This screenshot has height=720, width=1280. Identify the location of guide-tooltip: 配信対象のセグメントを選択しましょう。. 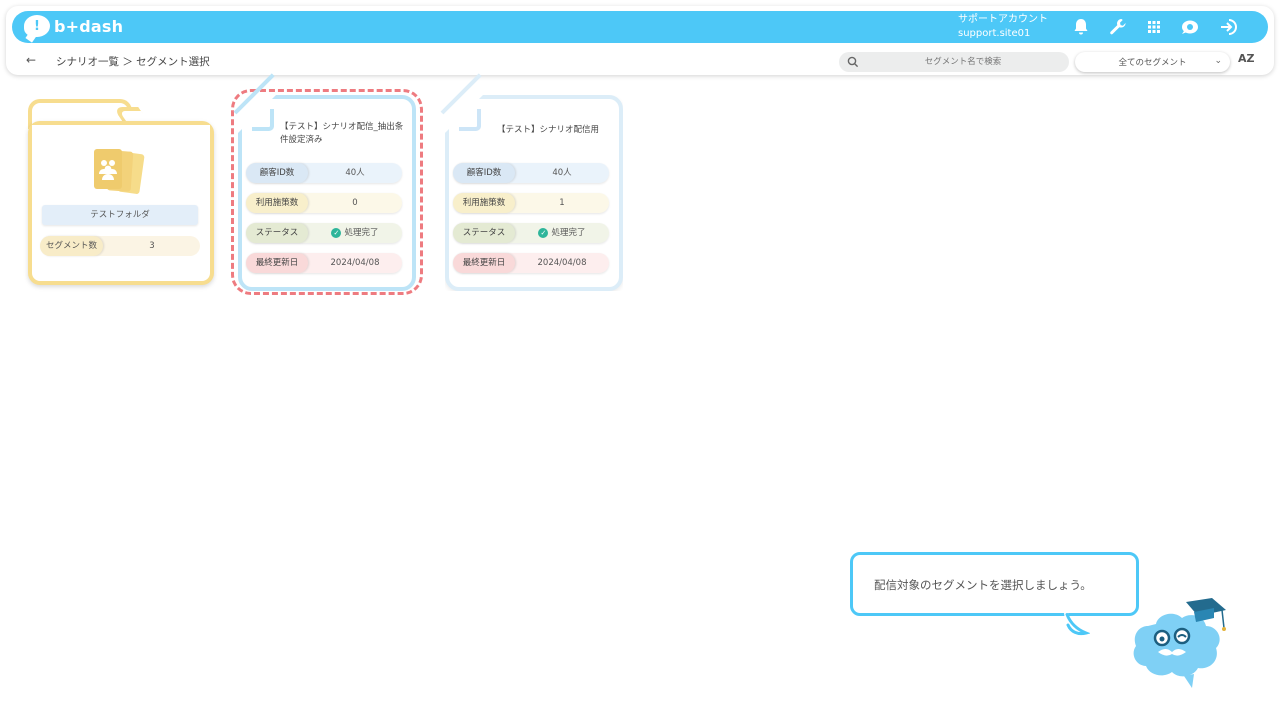
(994, 584).